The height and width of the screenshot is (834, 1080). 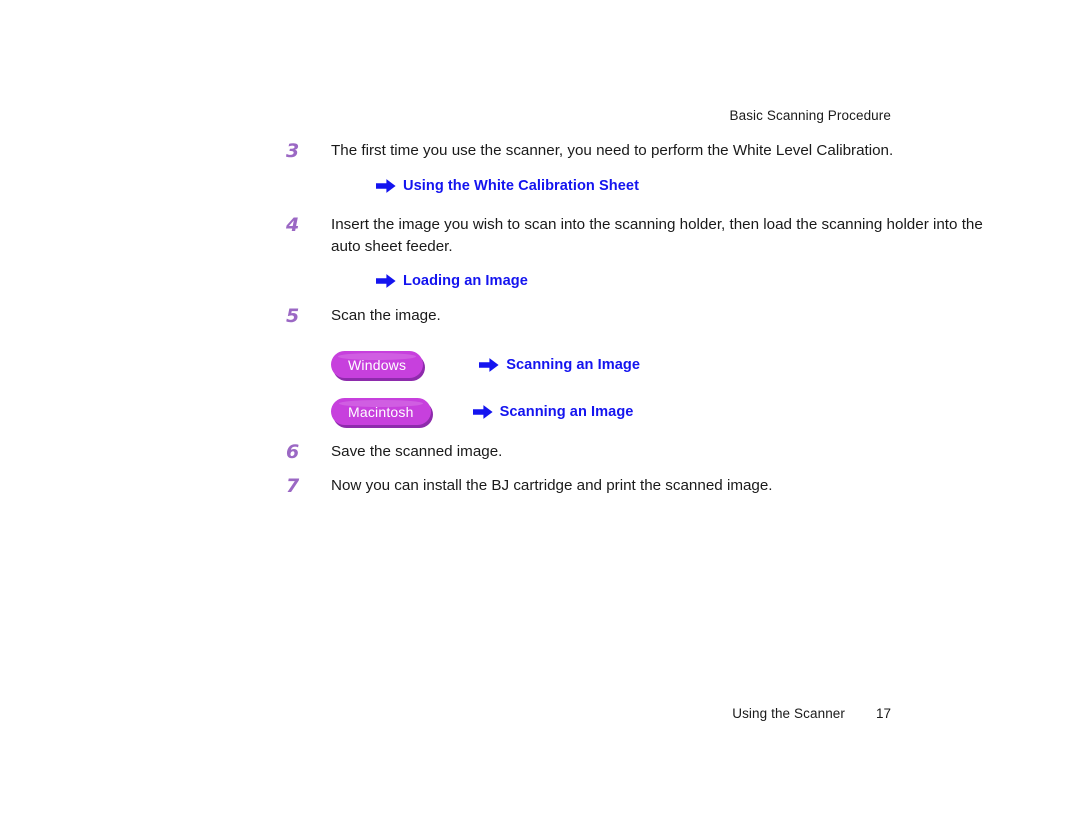 What do you see at coordinates (658, 411) in the screenshot?
I see `platform-row-macintosh: Macintosh Scanning an Image` at bounding box center [658, 411].